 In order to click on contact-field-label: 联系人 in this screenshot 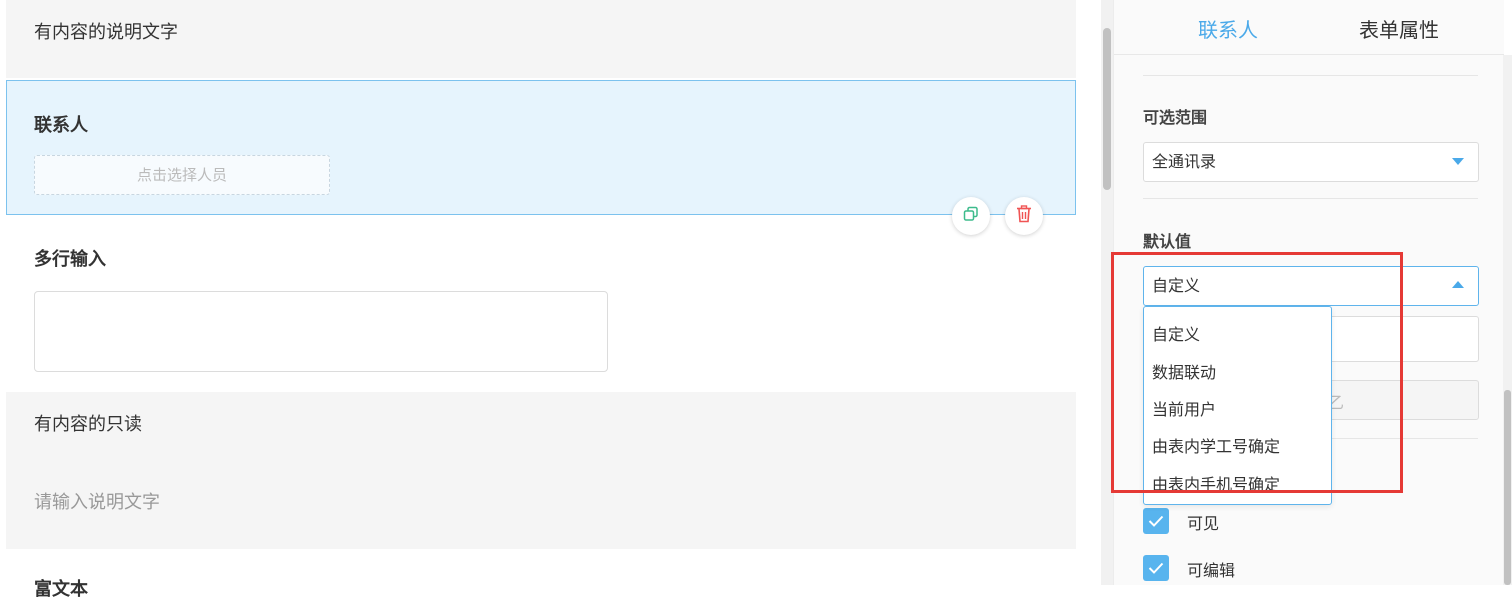, I will do `click(61, 125)`.